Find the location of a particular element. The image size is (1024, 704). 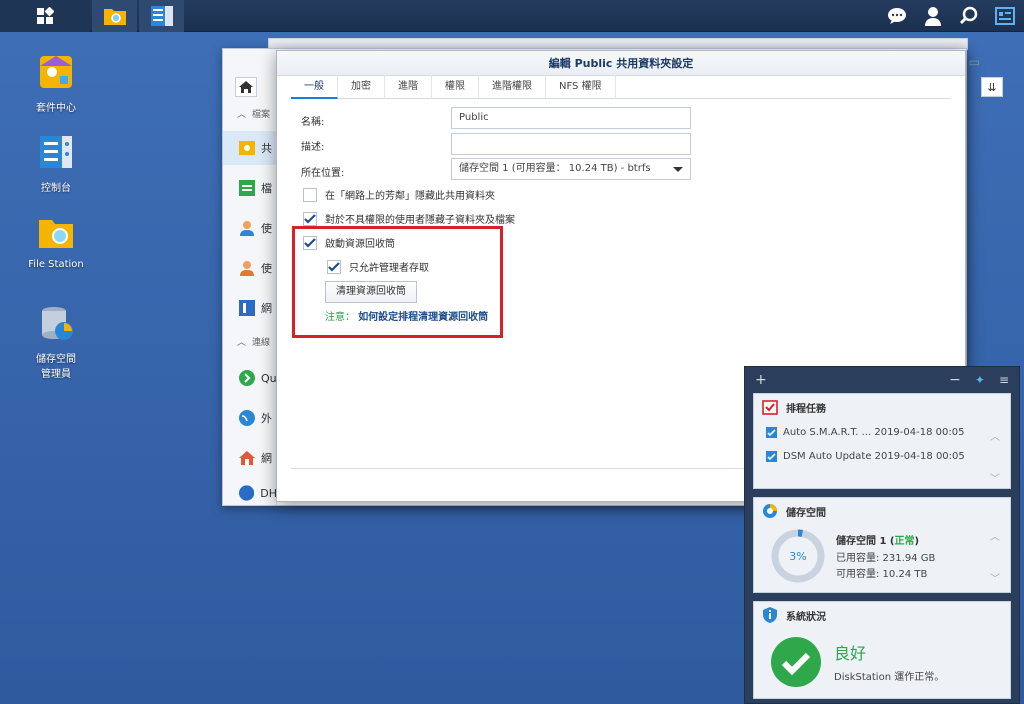

tab-general: 一般 is located at coordinates (314, 87).